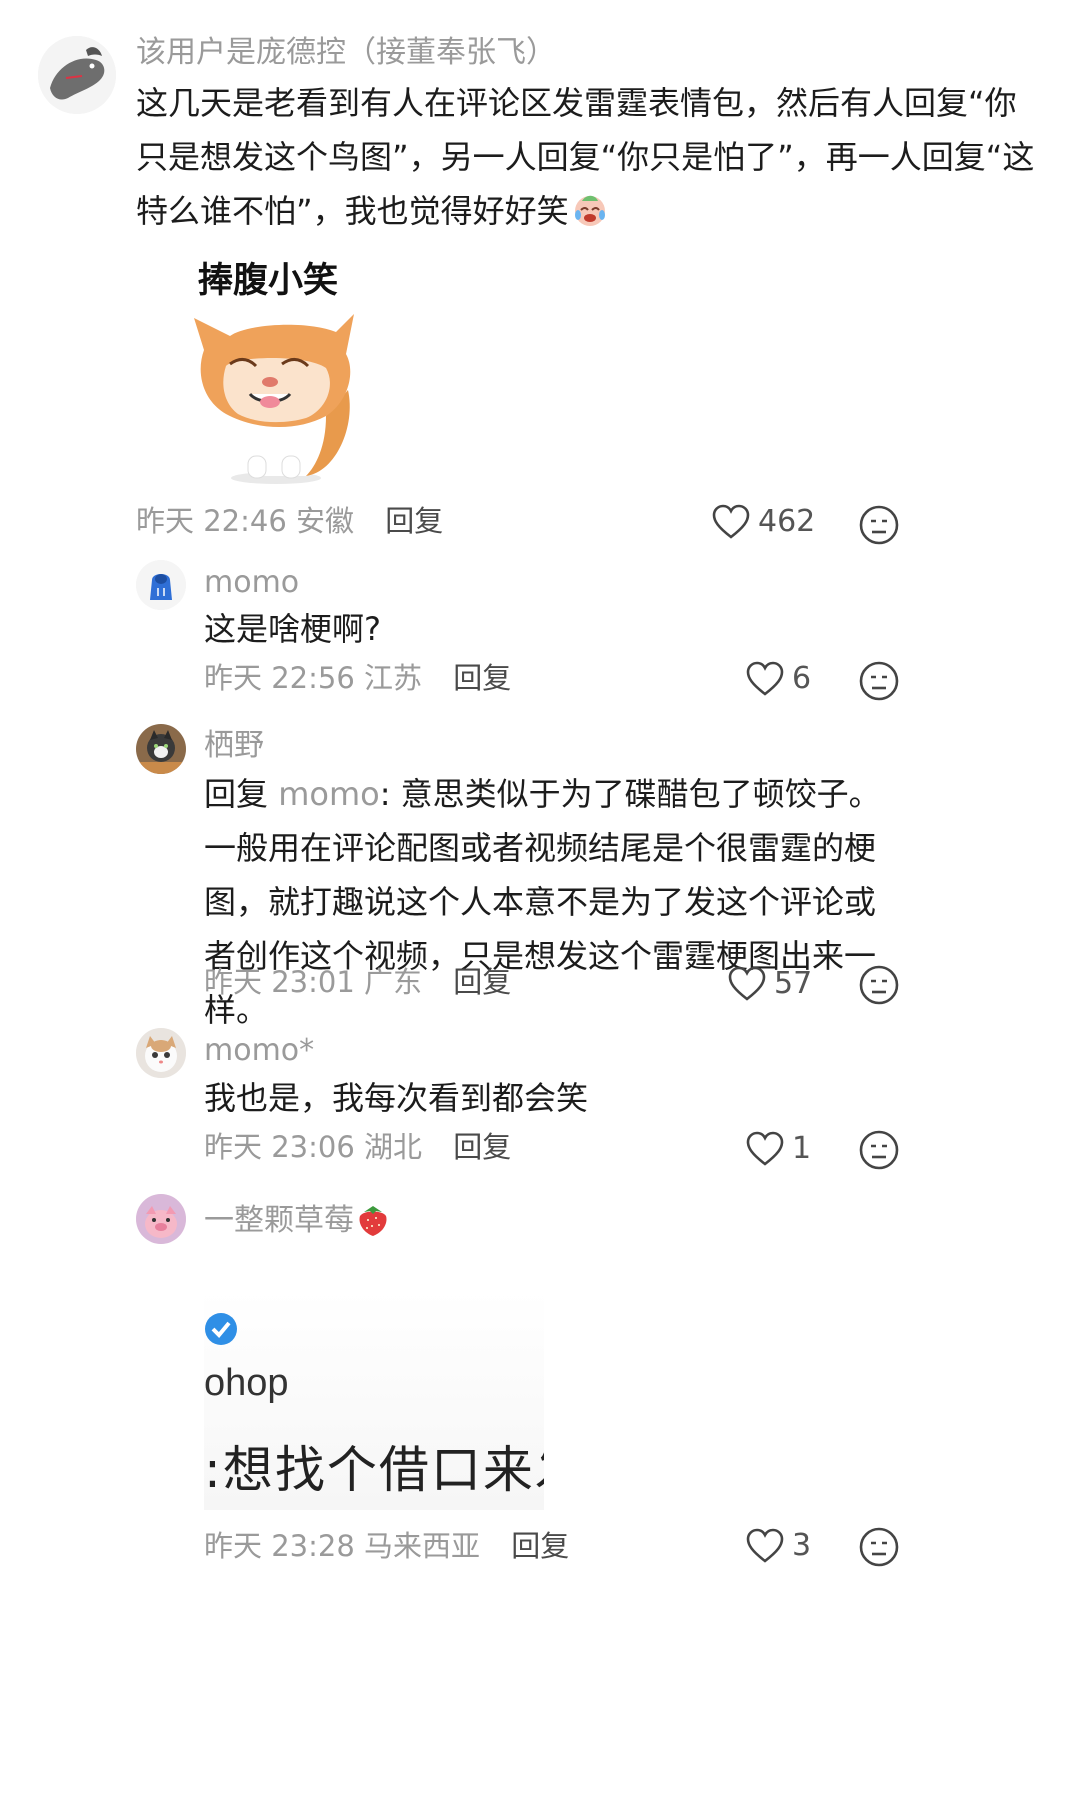  What do you see at coordinates (357, 982) in the screenshot?
I see `reply-meta: 昨天 23:01 广东 回复` at bounding box center [357, 982].